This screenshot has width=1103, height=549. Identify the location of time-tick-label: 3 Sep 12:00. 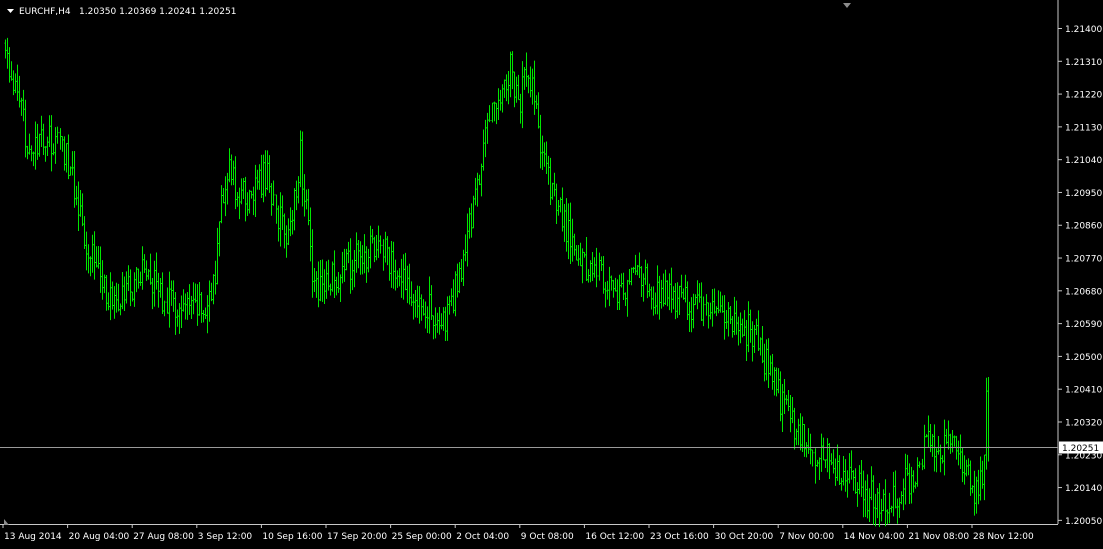
(225, 537).